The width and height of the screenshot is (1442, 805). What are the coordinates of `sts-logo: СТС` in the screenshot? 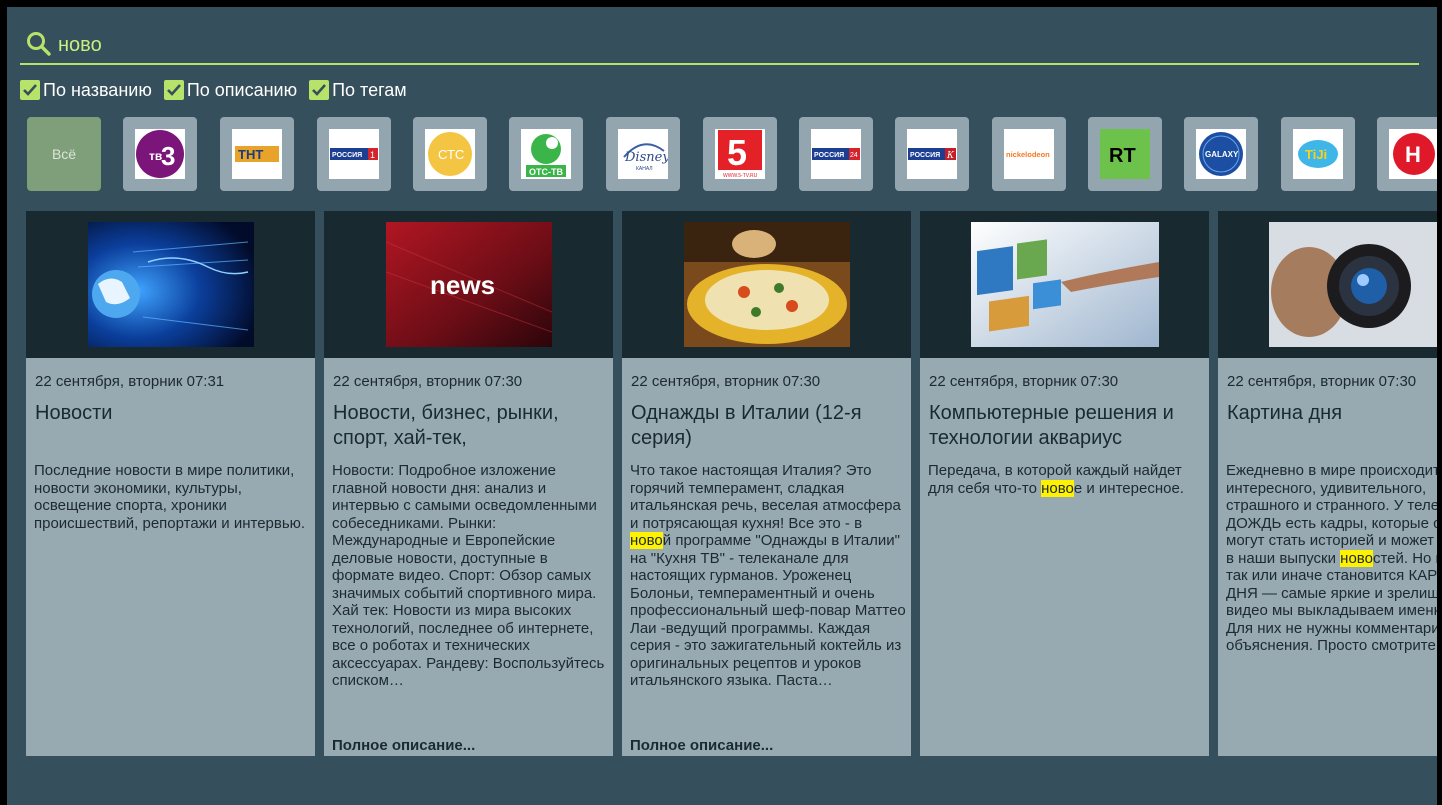 It's located at (450, 154).